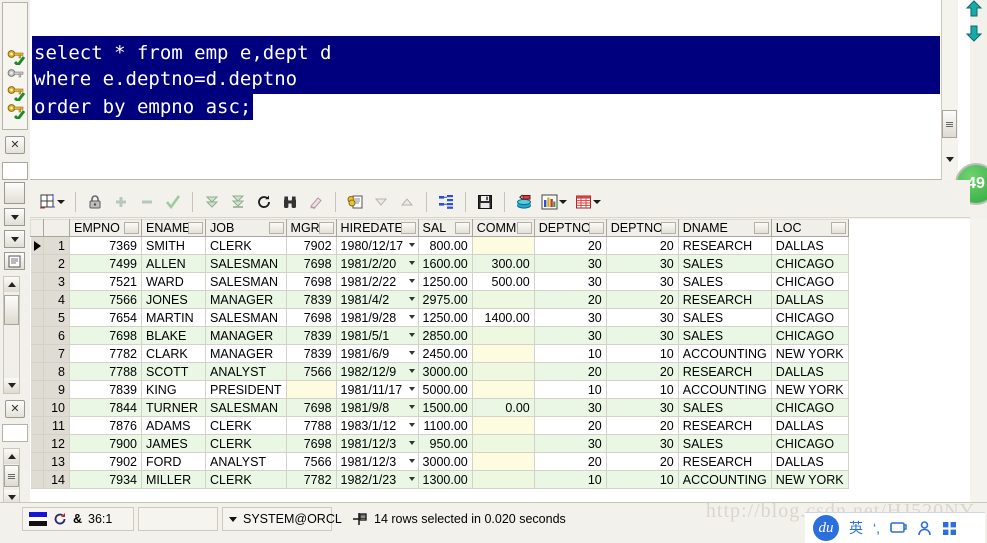 The image size is (987, 543). What do you see at coordinates (37, 228) in the screenshot?
I see `corner-cell` at bounding box center [37, 228].